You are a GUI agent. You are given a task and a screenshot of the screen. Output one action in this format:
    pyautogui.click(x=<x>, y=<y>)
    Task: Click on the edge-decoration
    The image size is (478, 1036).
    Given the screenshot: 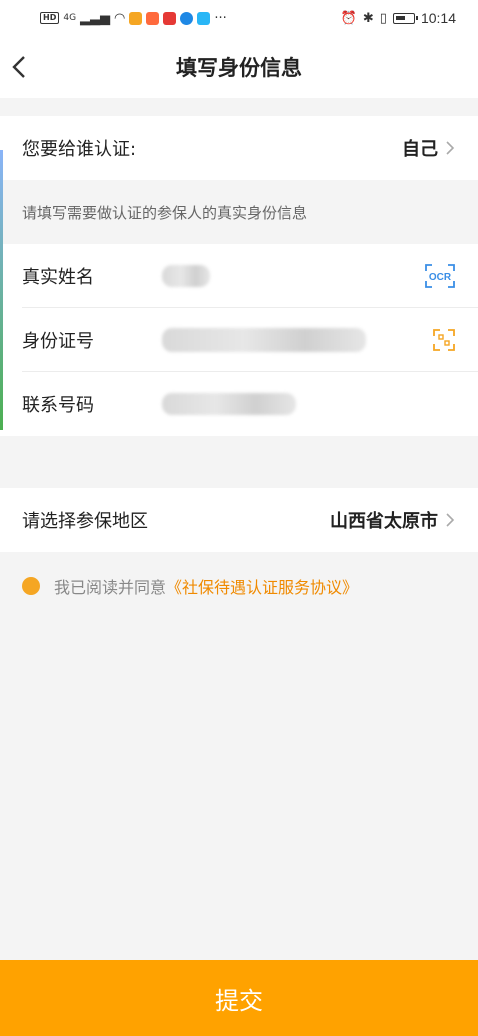 What is the action you would take?
    pyautogui.click(x=1, y=290)
    